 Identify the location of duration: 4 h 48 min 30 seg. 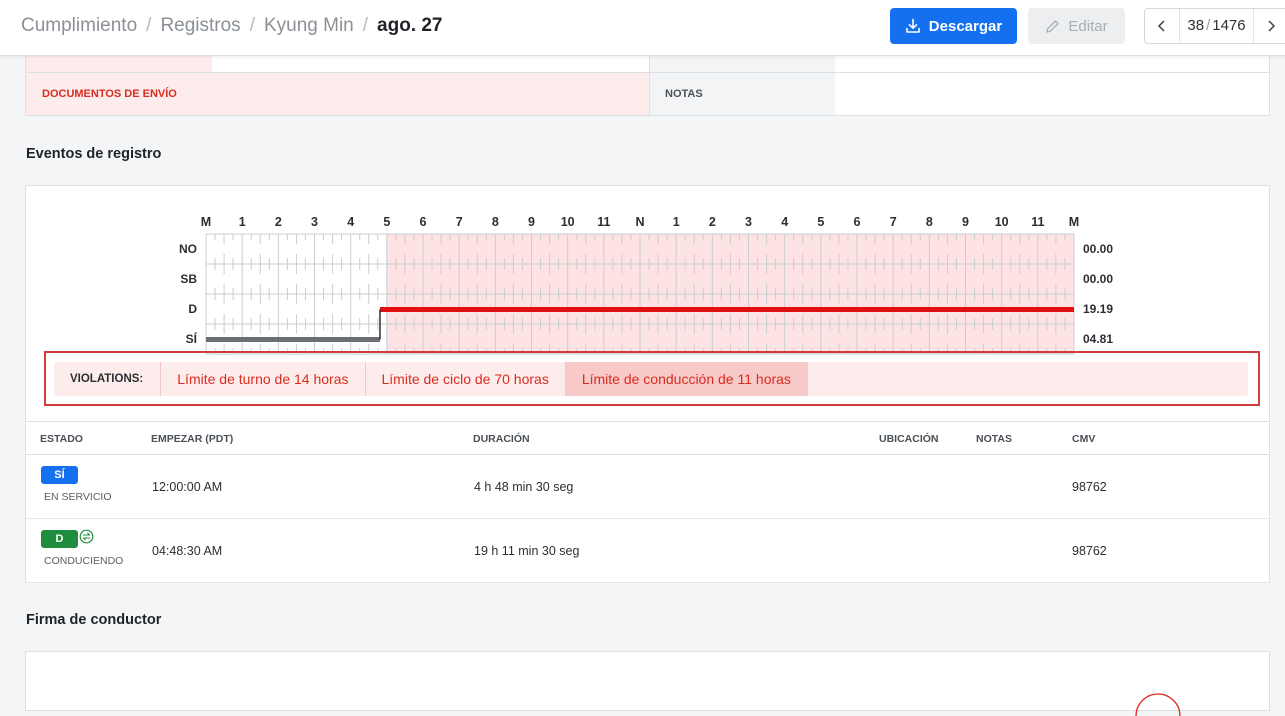
(524, 487).